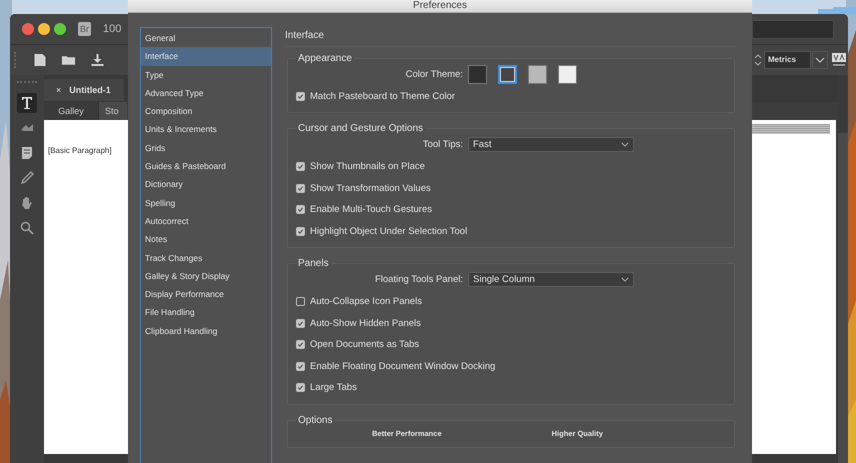 This screenshot has width=856, height=463. Describe the element at coordinates (418, 280) in the screenshot. I see `field-label: Floating Tools Panel:` at that location.